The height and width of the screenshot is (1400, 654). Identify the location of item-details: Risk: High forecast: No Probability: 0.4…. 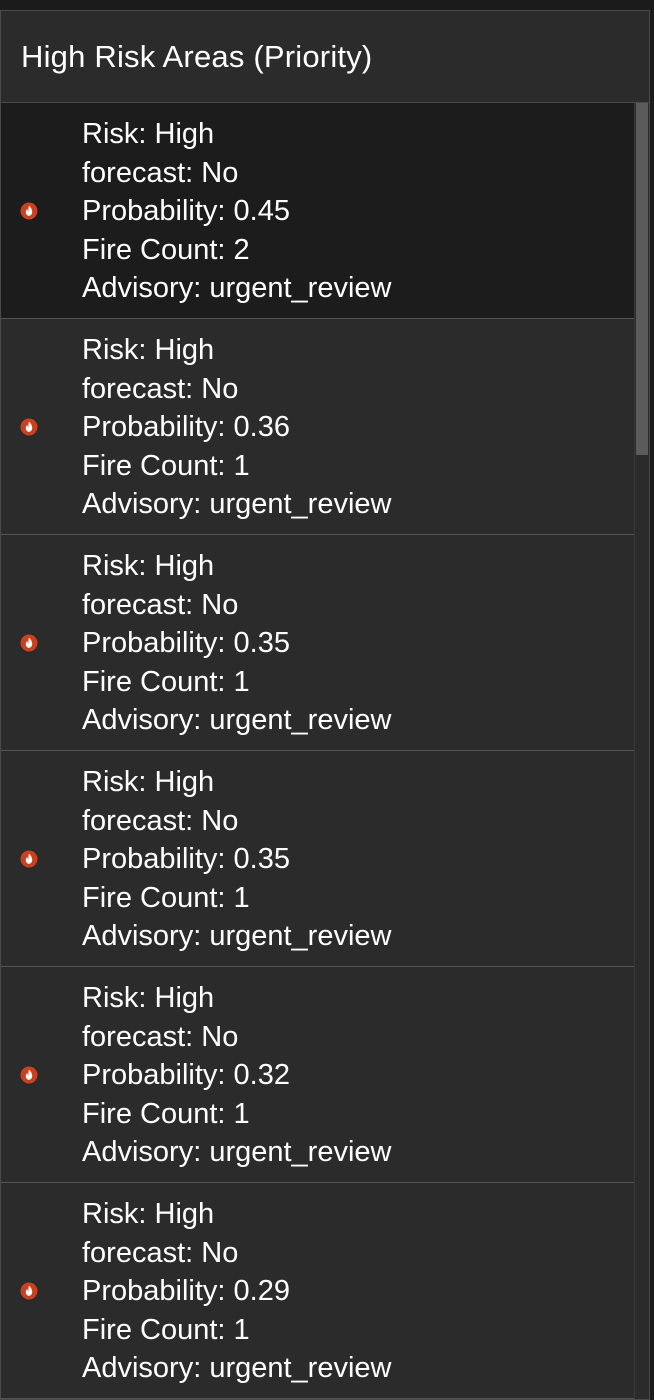
(236, 210).